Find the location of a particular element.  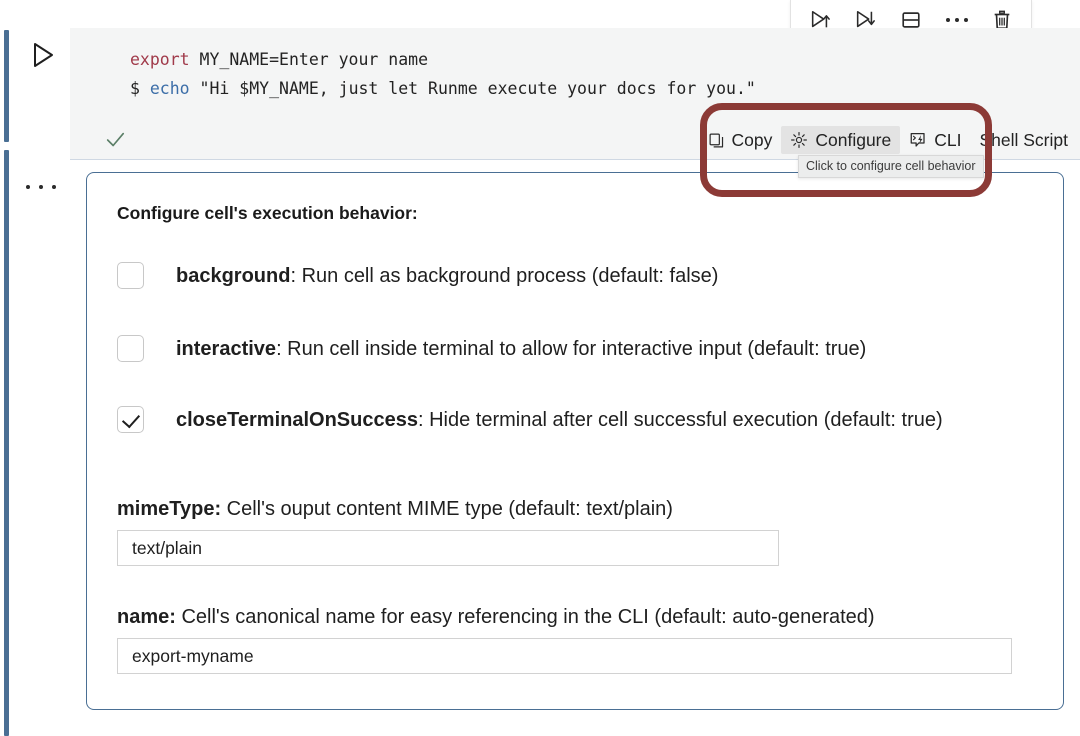

green-checkmark-icon is located at coordinates (115, 139).